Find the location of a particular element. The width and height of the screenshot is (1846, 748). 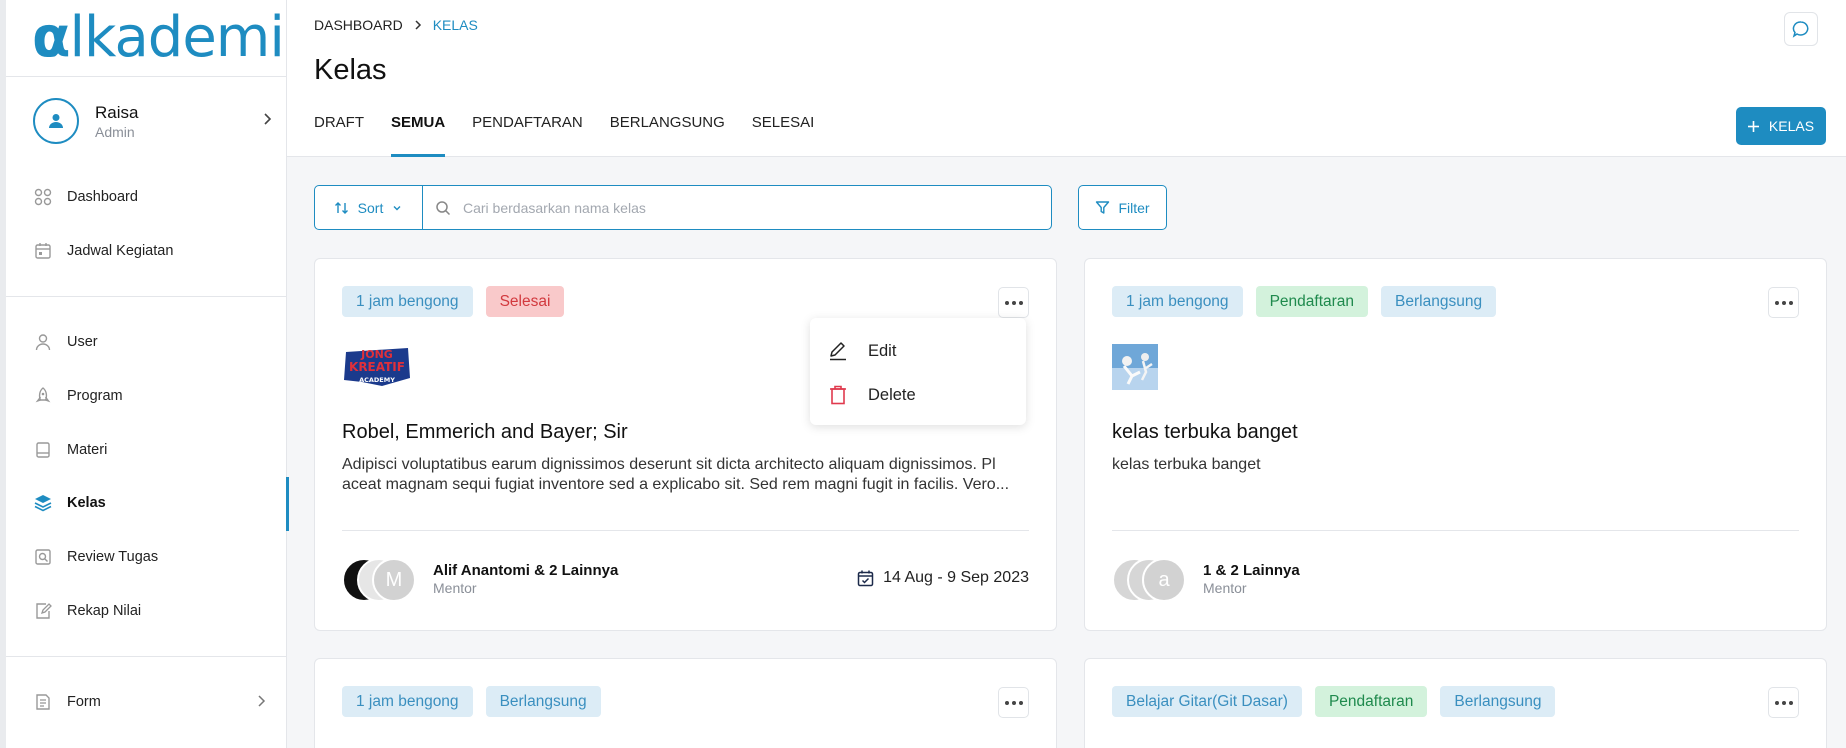

profile-role: Admin is located at coordinates (115, 131).